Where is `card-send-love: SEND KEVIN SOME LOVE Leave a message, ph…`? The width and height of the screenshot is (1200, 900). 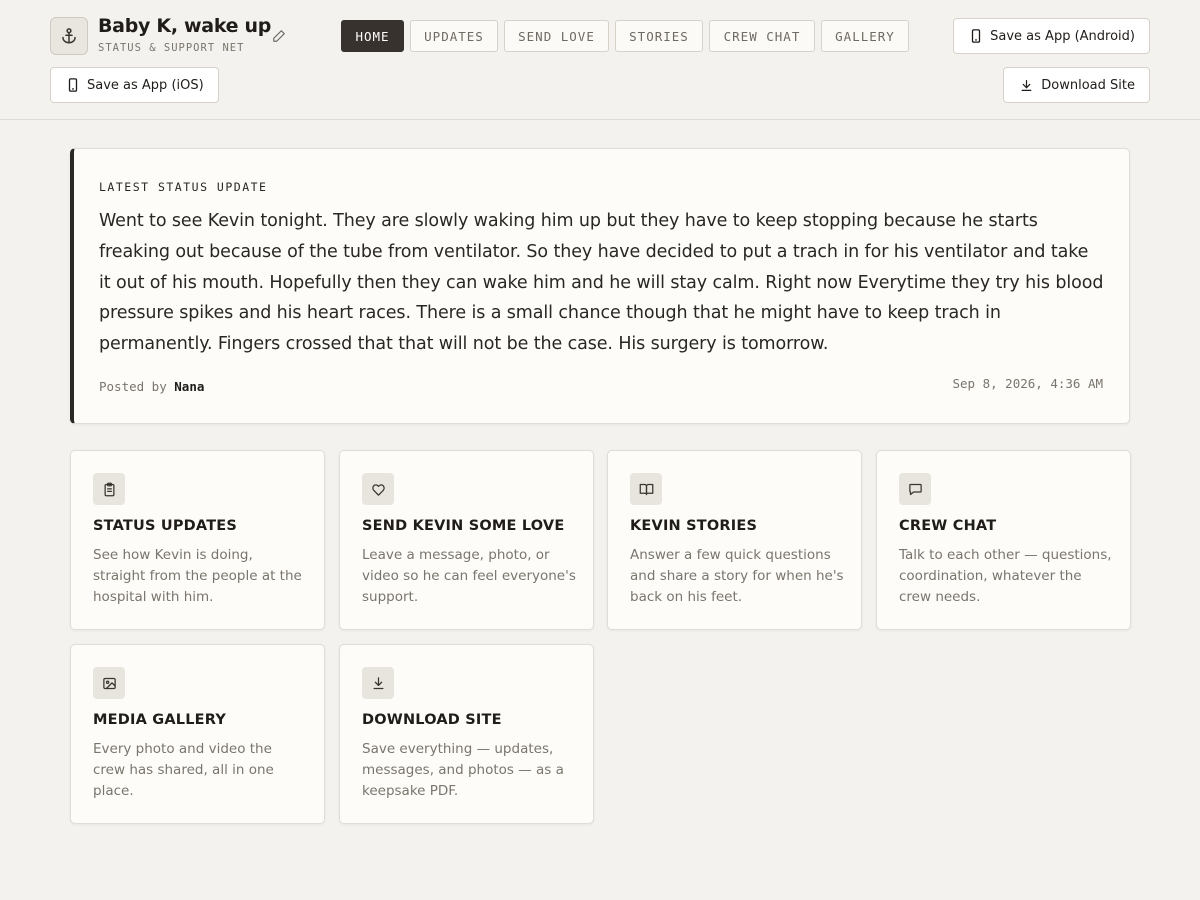
card-send-love: SEND KEVIN SOME LOVE Leave a message, ph… is located at coordinates (466, 540).